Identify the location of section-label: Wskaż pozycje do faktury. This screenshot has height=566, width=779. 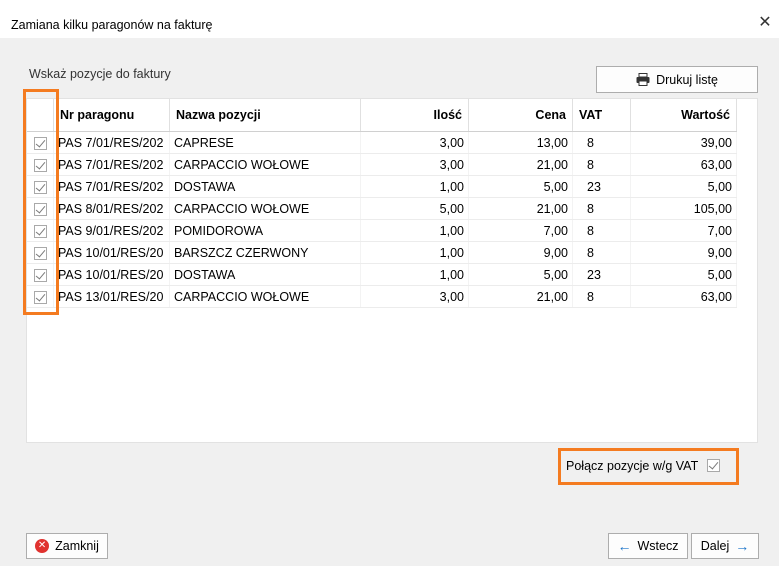
(100, 74).